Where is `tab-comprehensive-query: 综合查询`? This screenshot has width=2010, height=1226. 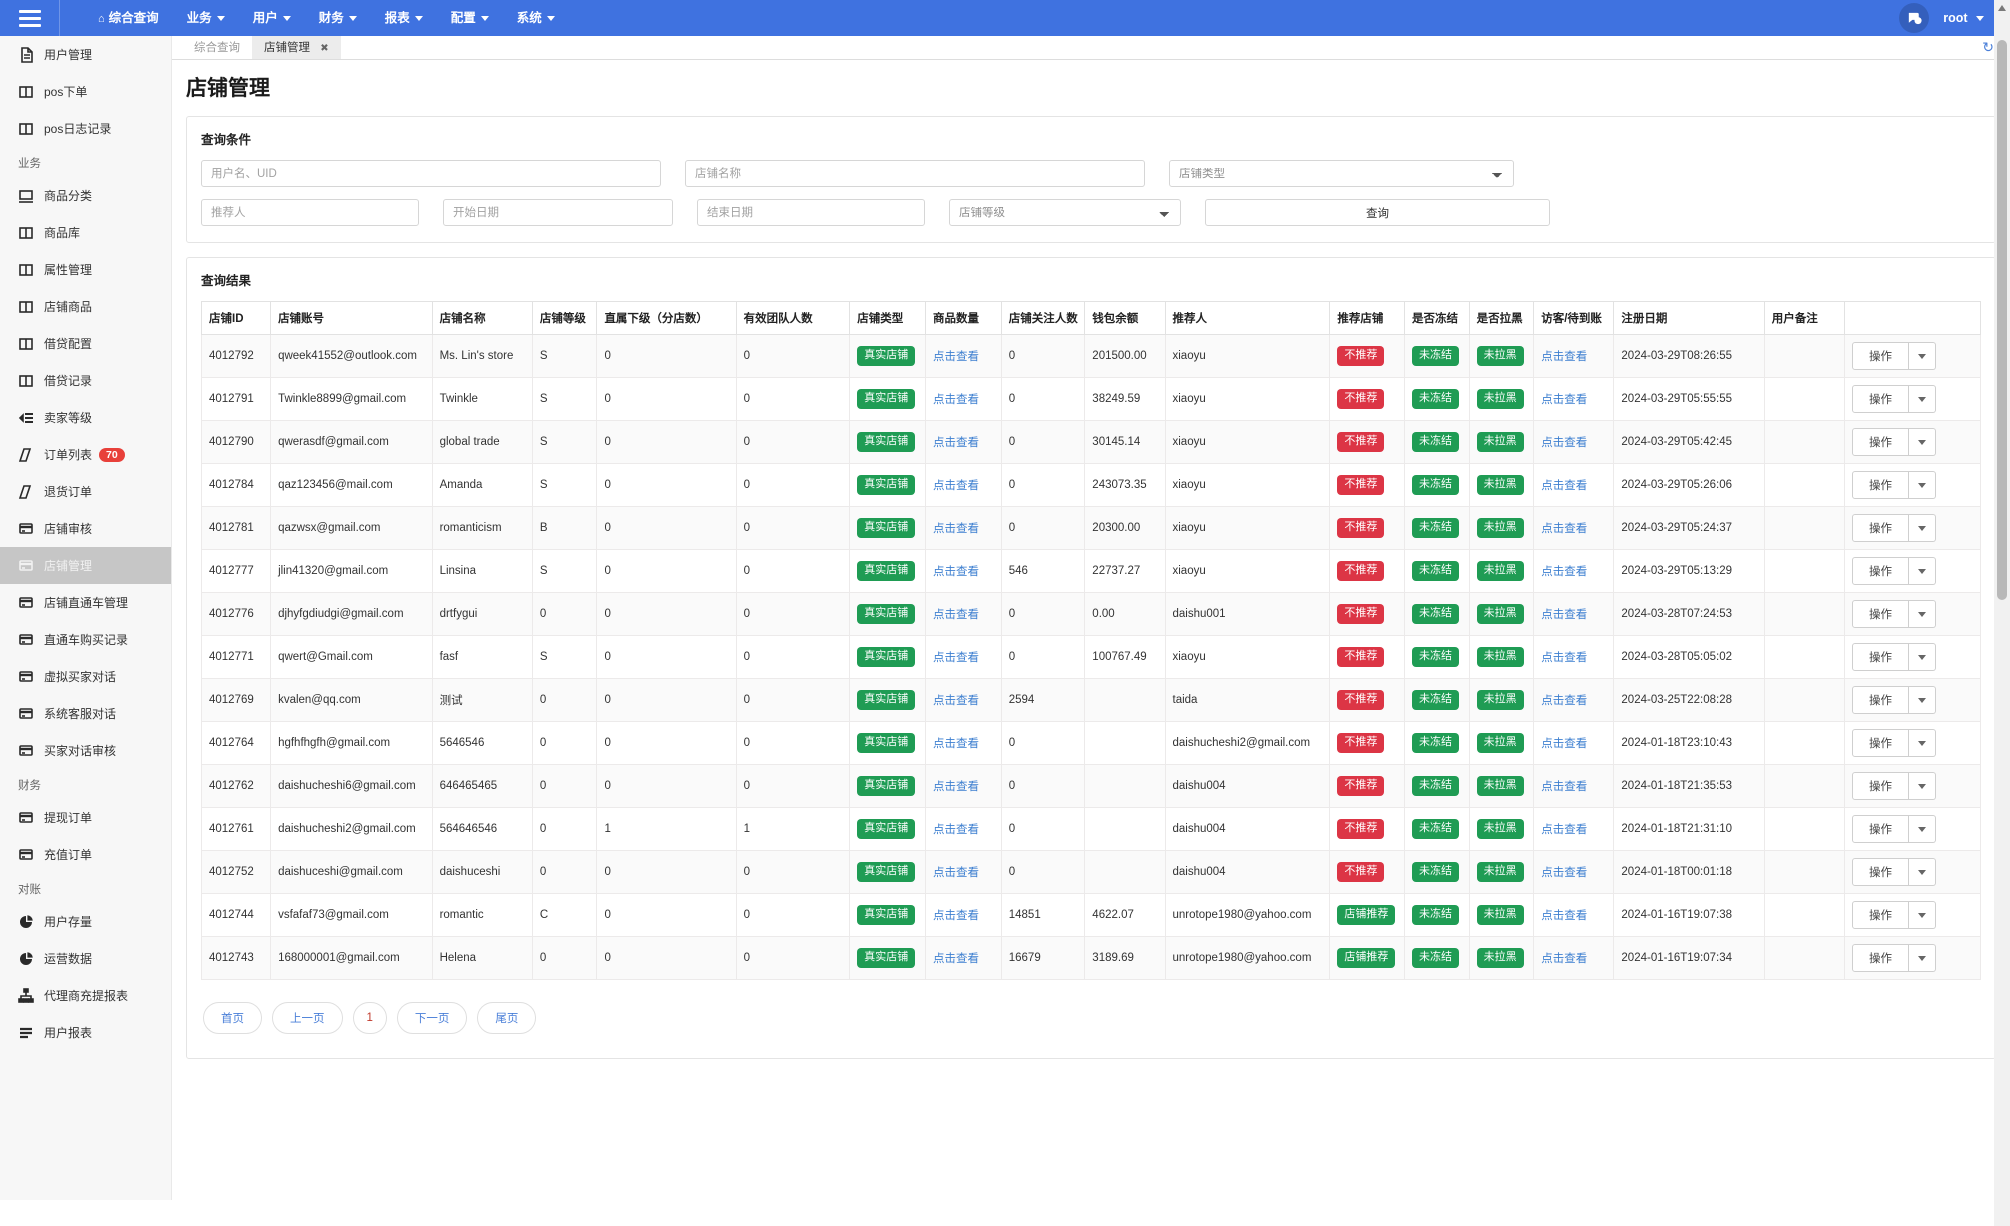 tab-comprehensive-query: 综合查询 is located at coordinates (217, 47).